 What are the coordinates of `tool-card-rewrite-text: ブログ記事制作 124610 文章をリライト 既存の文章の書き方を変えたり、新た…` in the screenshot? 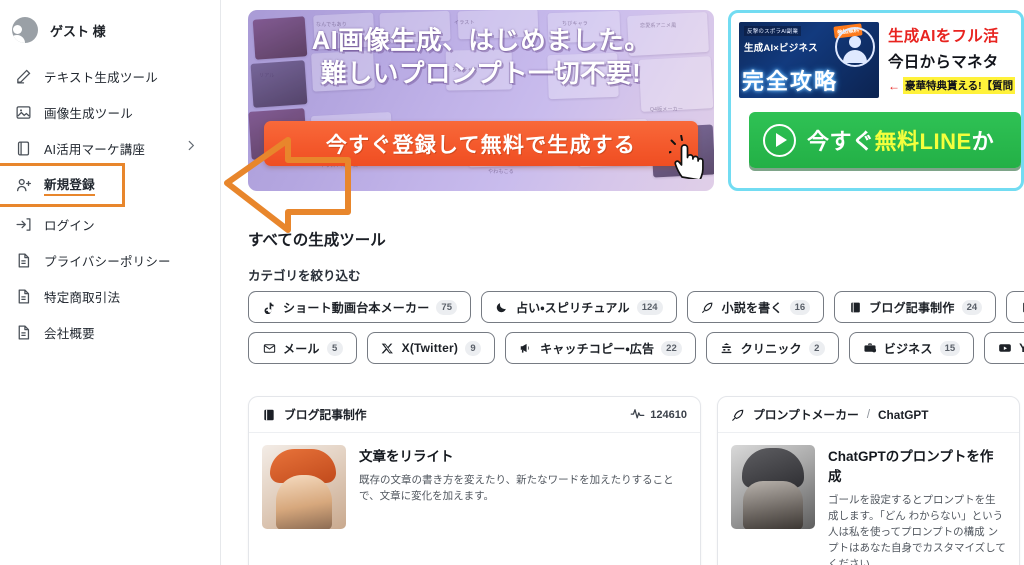 It's located at (474, 480).